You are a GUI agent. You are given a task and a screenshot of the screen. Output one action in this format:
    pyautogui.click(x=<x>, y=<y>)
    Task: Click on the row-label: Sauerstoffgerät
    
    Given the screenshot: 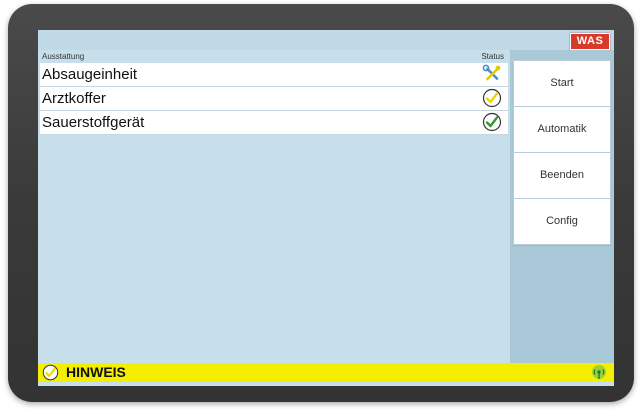 What is the action you would take?
    pyautogui.click(x=93, y=122)
    